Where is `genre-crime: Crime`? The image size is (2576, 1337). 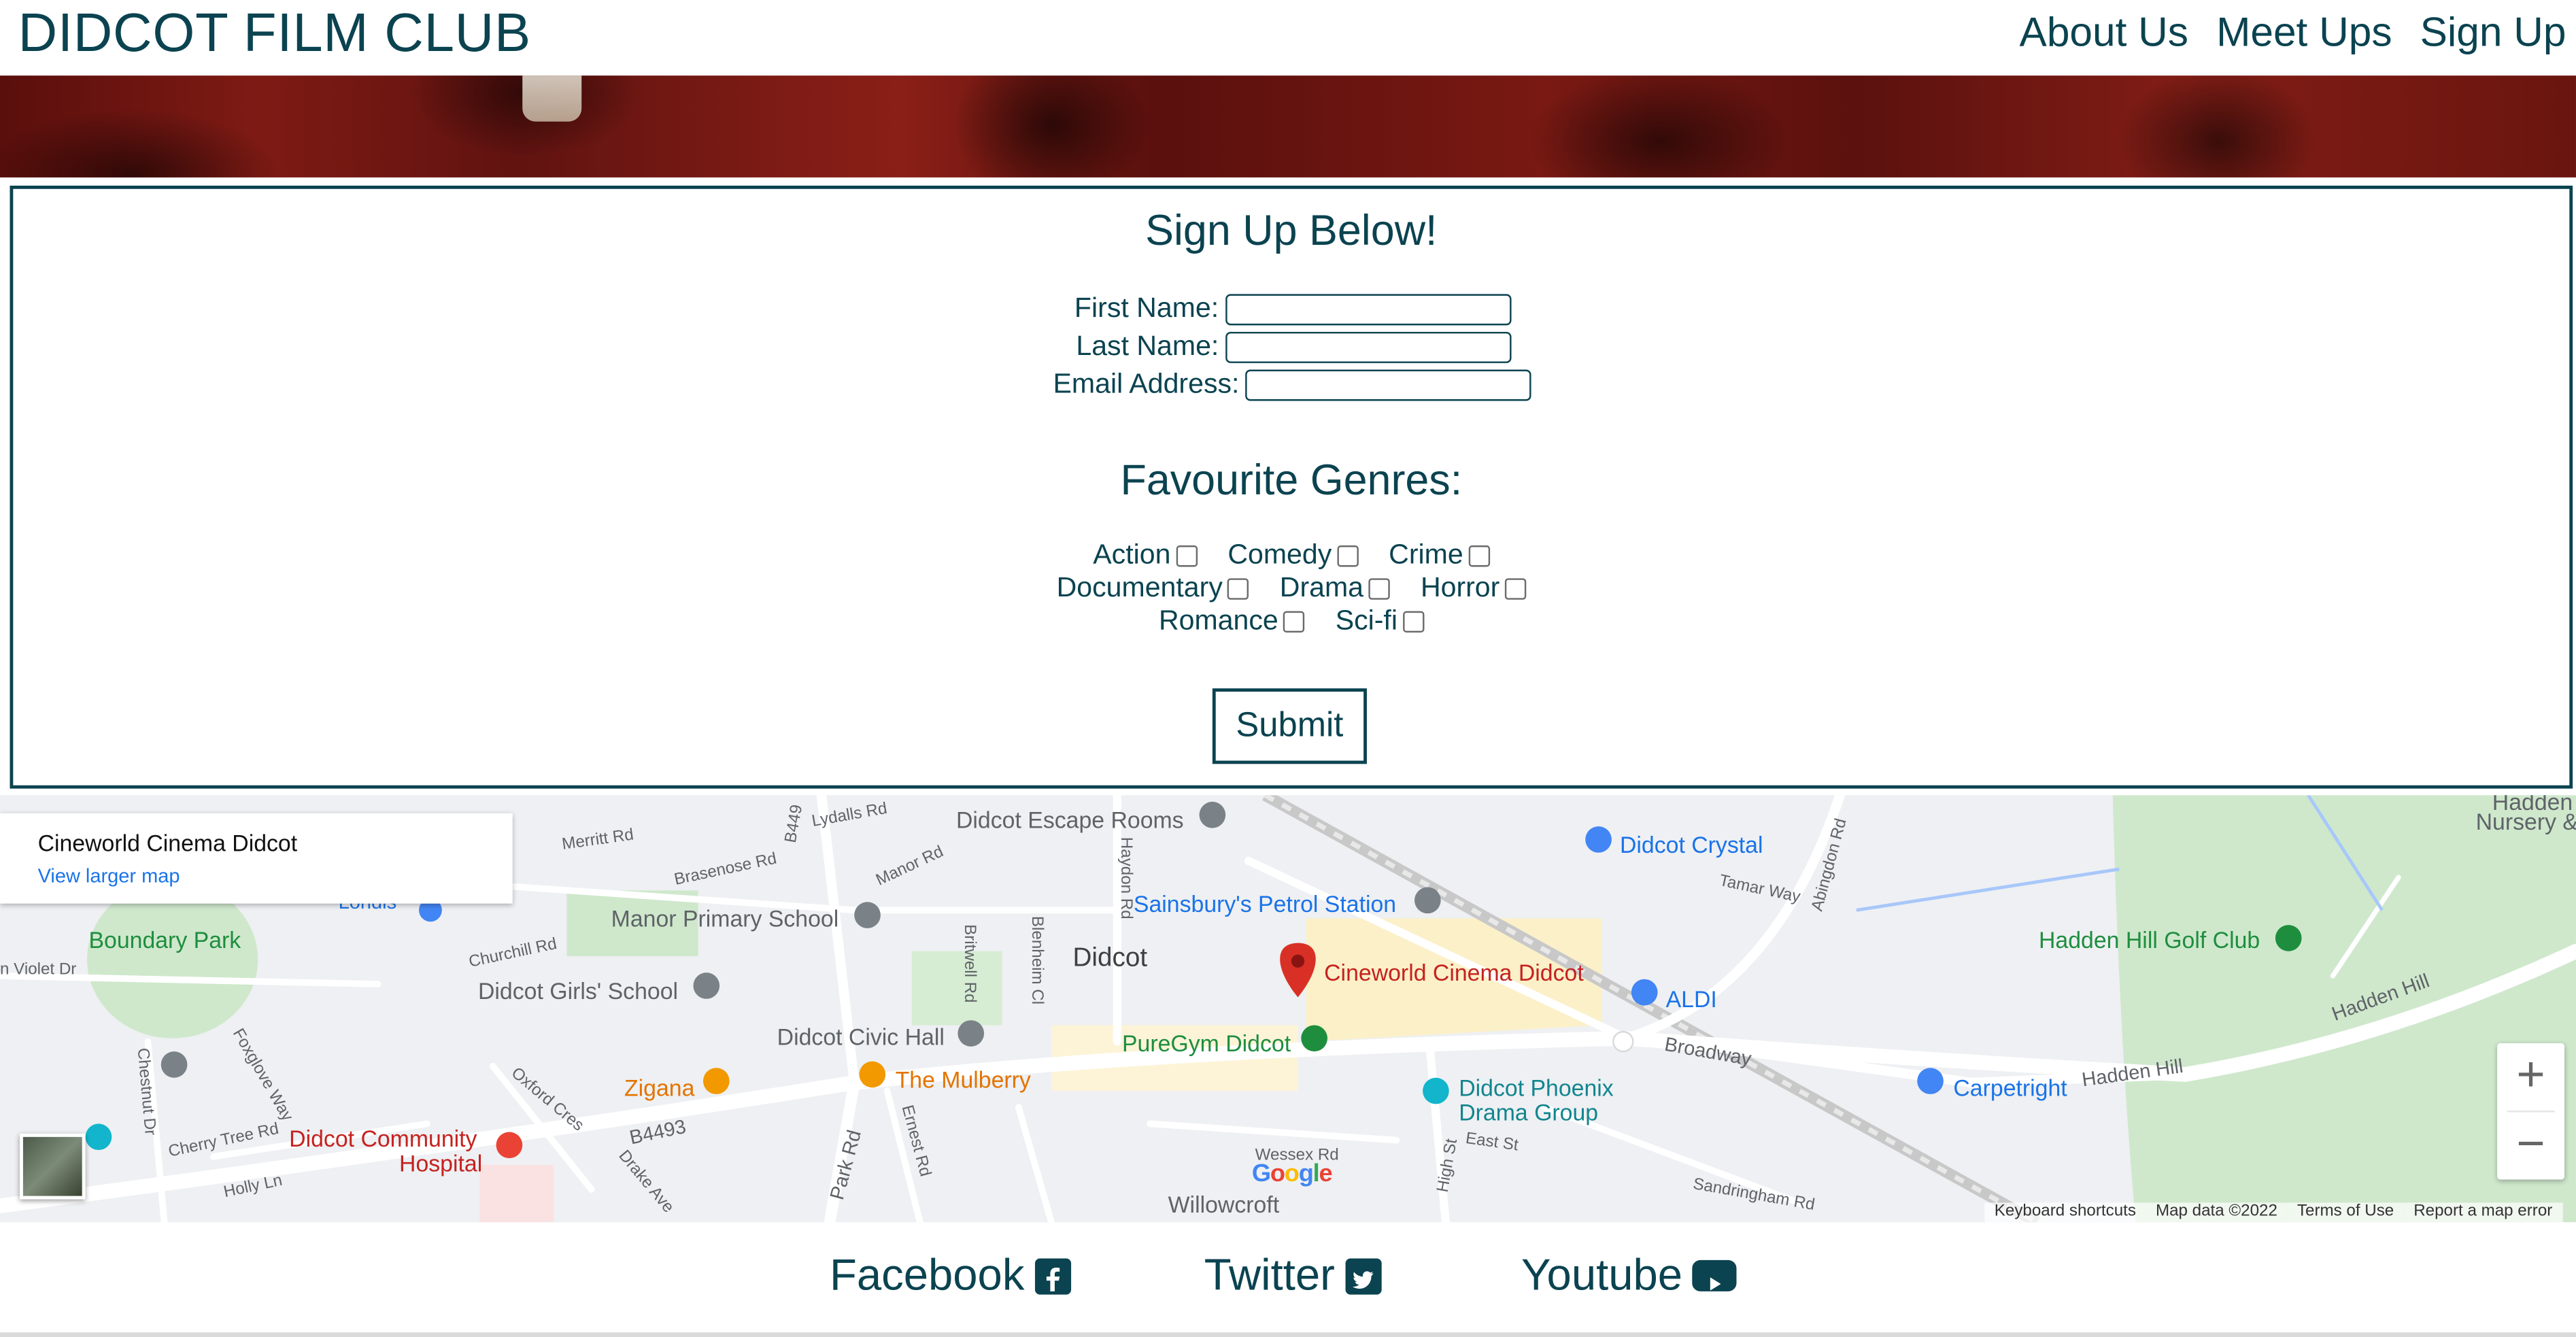
genre-crime: Crime is located at coordinates (1439, 555).